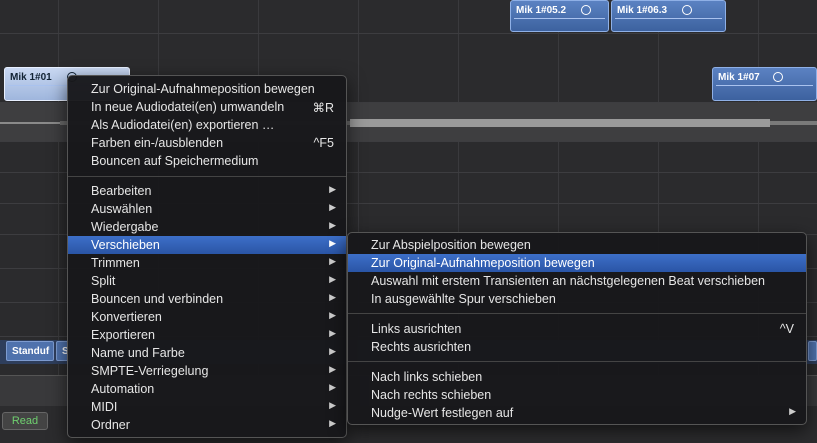 This screenshot has width=817, height=443. What do you see at coordinates (175, 161) in the screenshot?
I see `menu-item-label: Bouncen auf Speichermedium` at bounding box center [175, 161].